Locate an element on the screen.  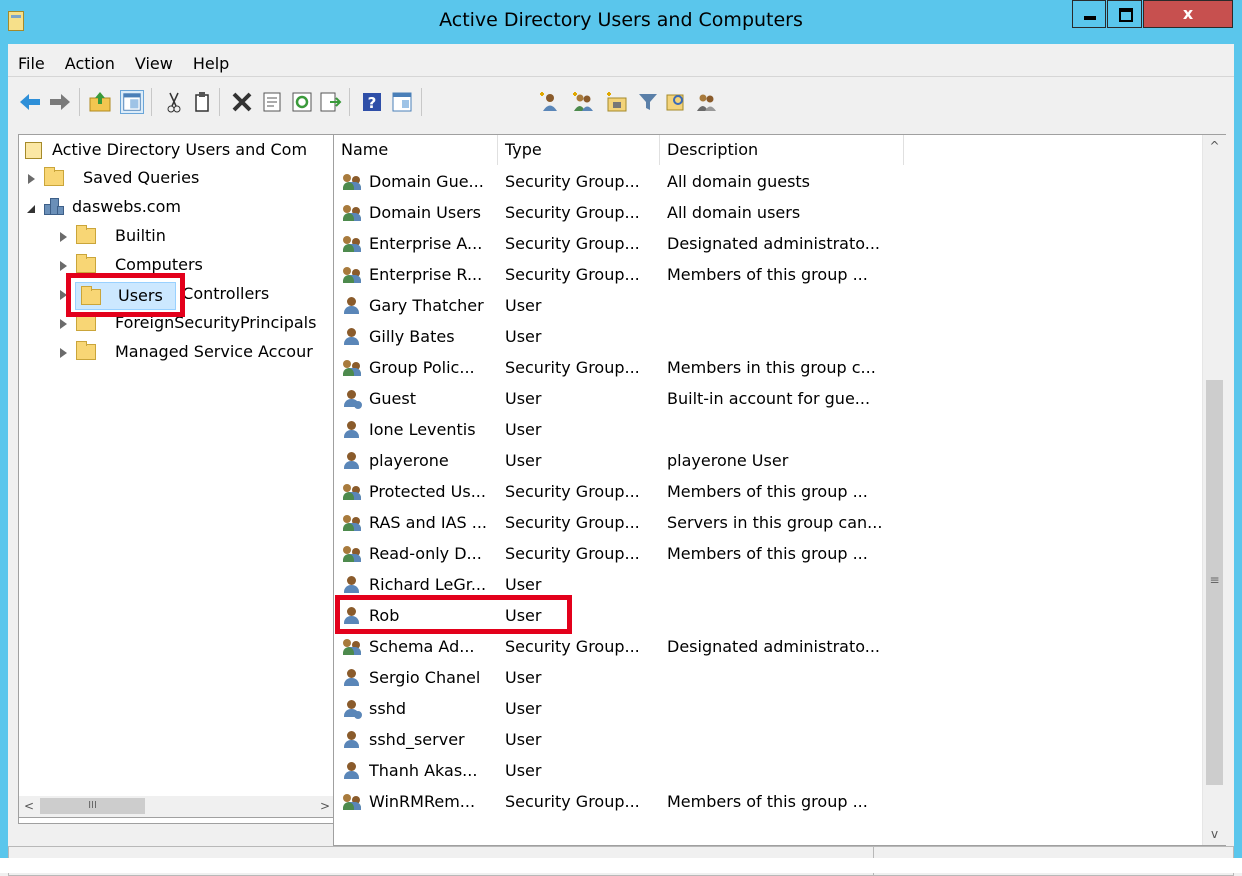
cell-description: All domain guests is located at coordinates (739, 181).